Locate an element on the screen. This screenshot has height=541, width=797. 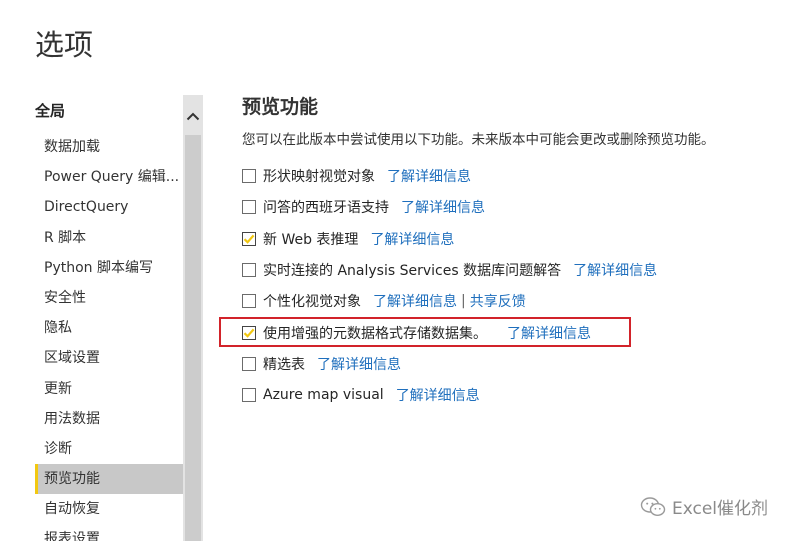
watermark: Excel催化剂 is located at coordinates (704, 506).